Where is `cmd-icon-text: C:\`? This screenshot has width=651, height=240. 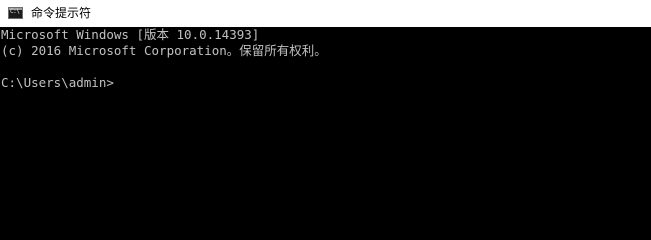 cmd-icon-text: C:\ is located at coordinates (15, 11).